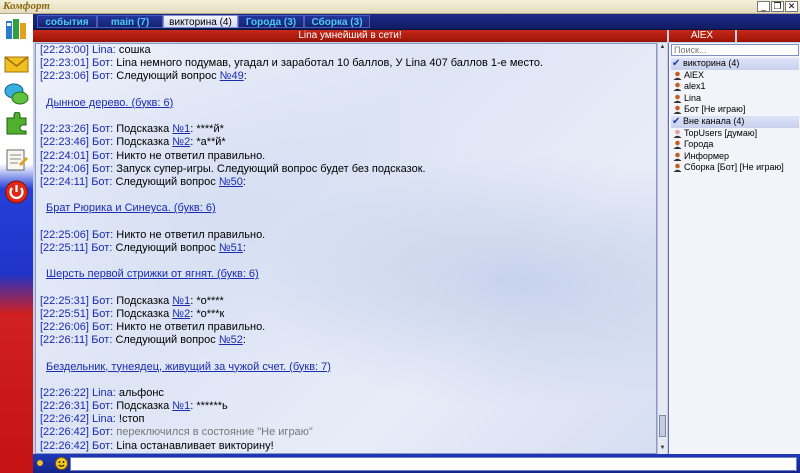 Image resolution: width=800 pixels, height=473 pixels. I want to click on user-list-item: Lina, so click(735, 99).